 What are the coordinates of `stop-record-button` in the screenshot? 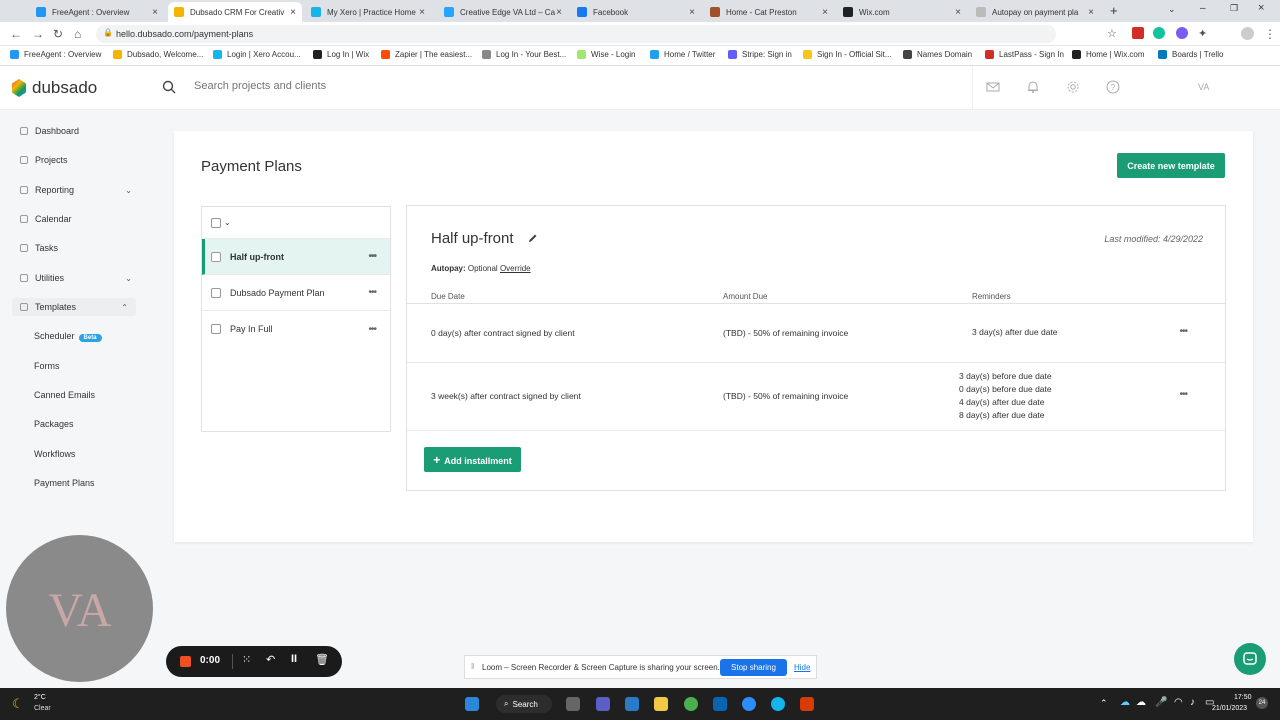 It's located at (185, 661).